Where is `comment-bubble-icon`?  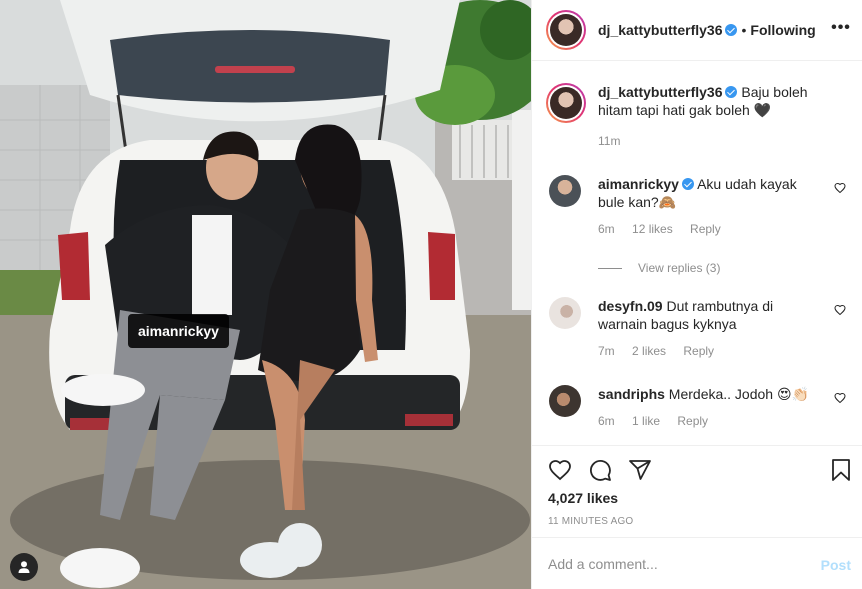 comment-bubble-icon is located at coordinates (600, 470).